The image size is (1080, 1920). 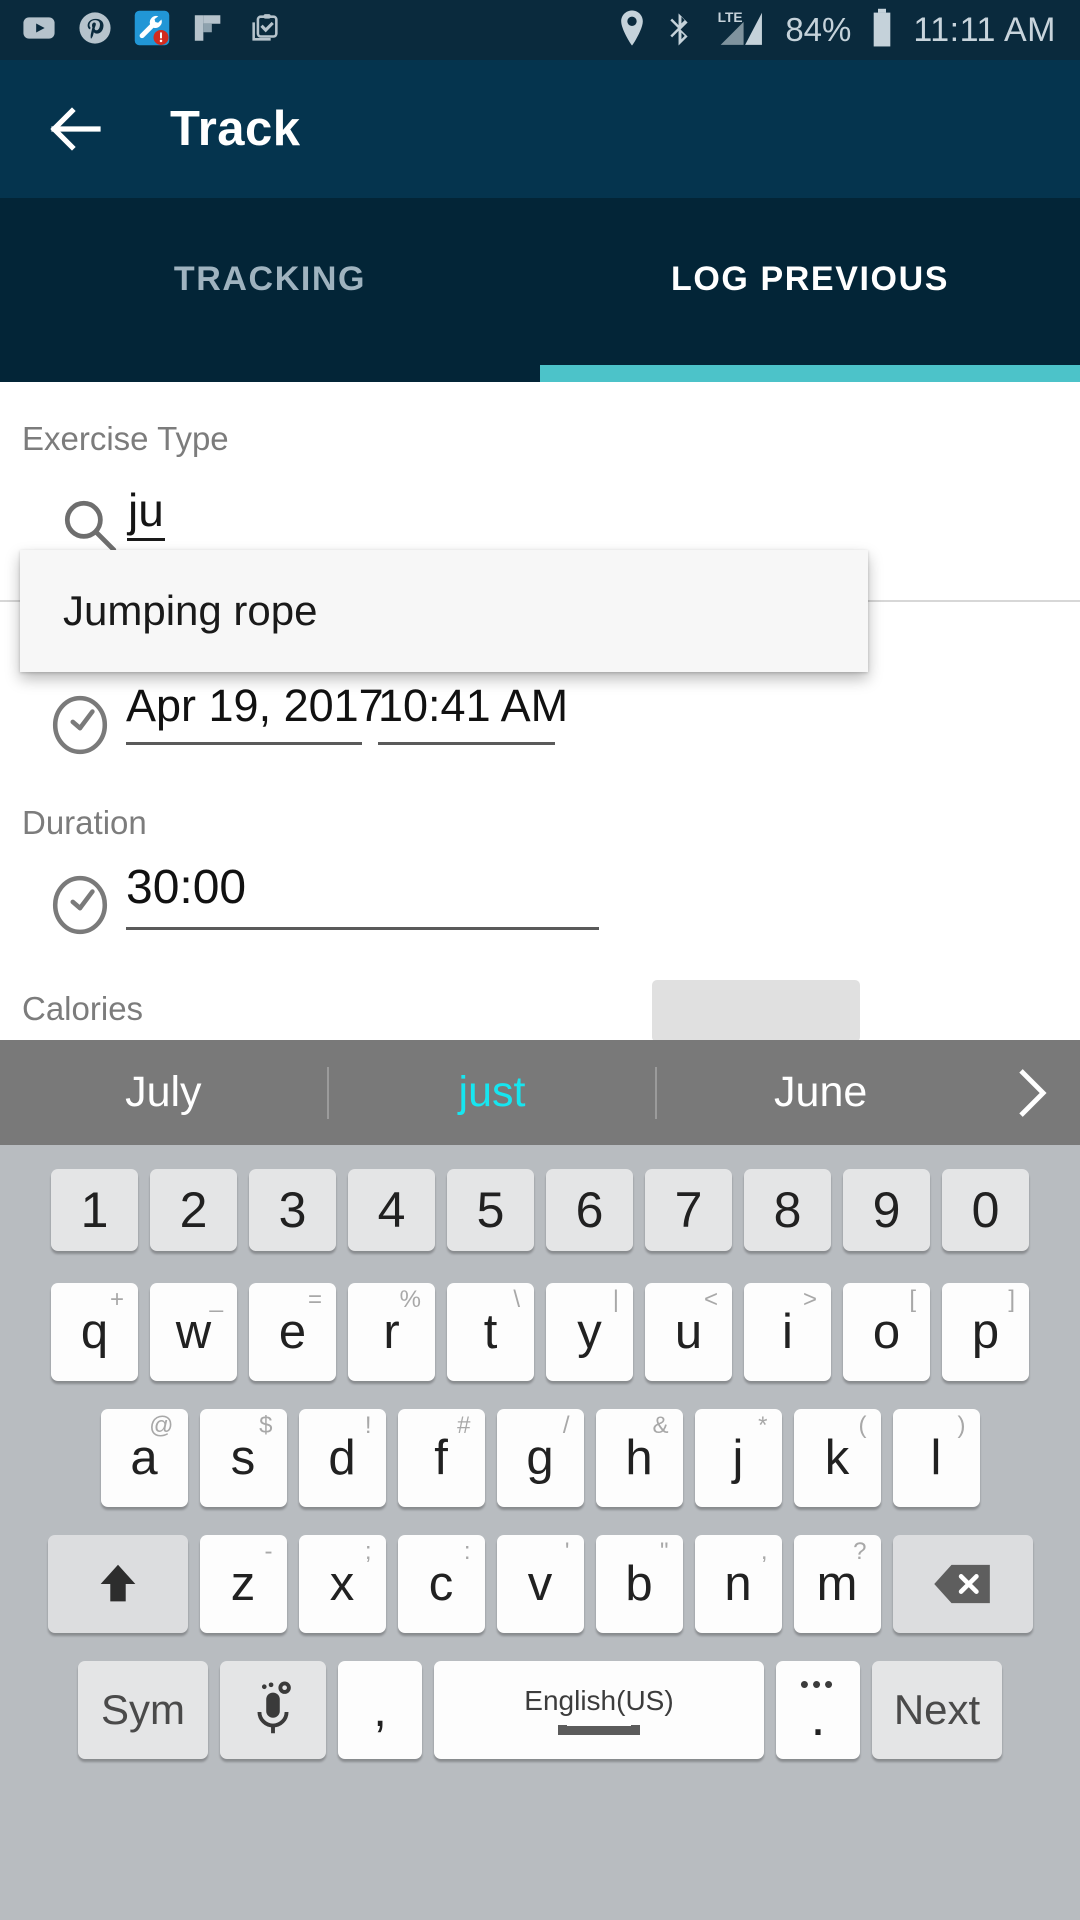 What do you see at coordinates (936, 1458) in the screenshot?
I see `key-l: ) l` at bounding box center [936, 1458].